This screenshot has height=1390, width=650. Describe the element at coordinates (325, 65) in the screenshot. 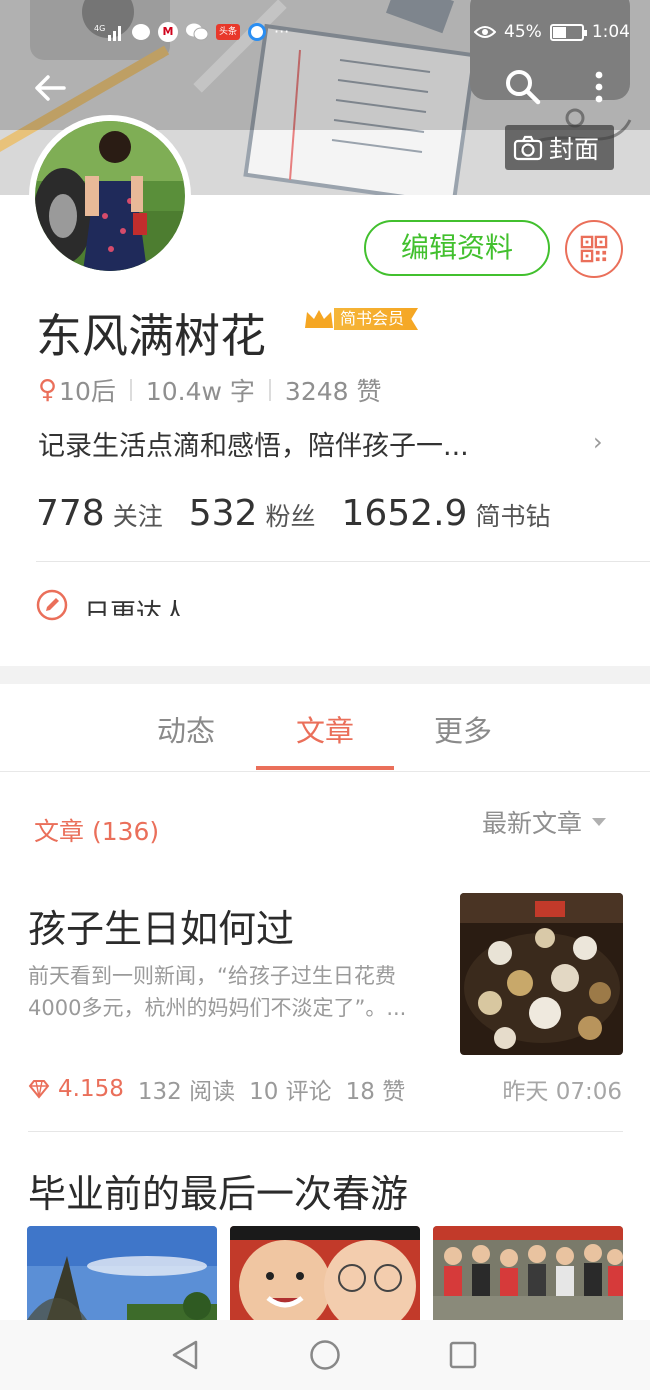

I see `cover-shade` at that location.